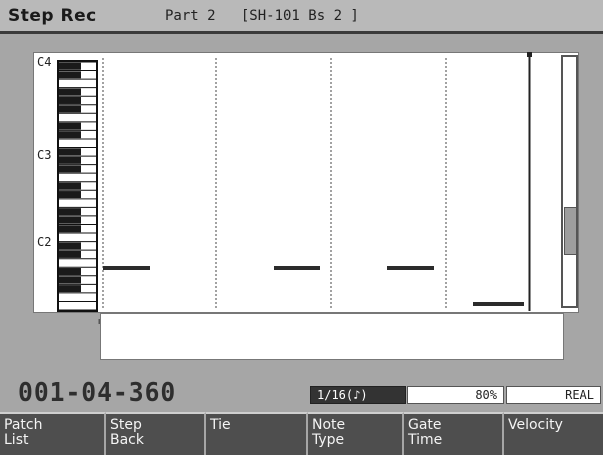 The width and height of the screenshot is (603, 455). I want to click on gate-time-button: Gate Time, so click(454, 433).